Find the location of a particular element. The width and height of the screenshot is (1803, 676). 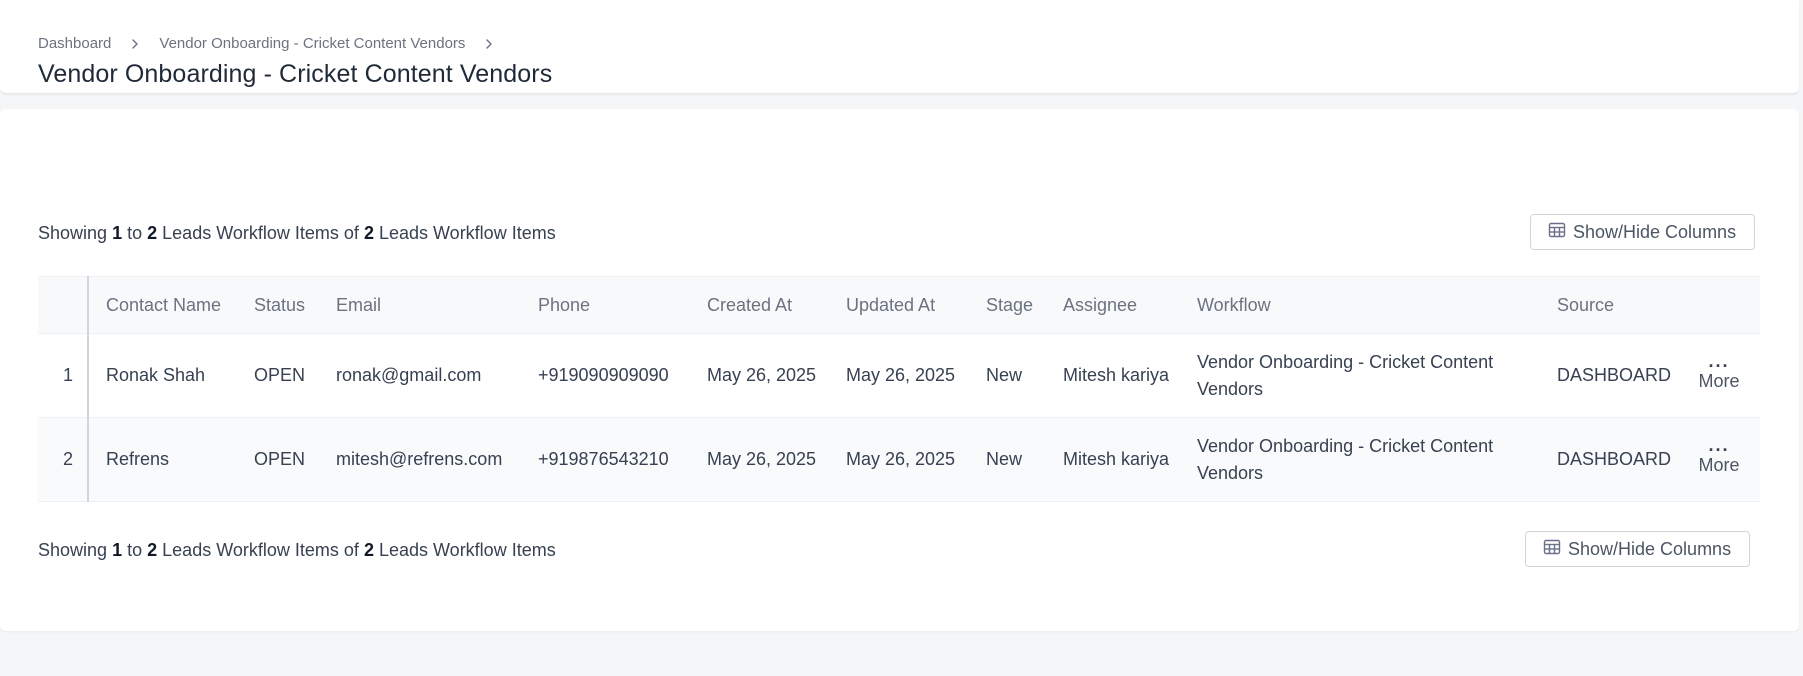

show-hide-columns-button: Show/Hide Columns is located at coordinates (1643, 232).